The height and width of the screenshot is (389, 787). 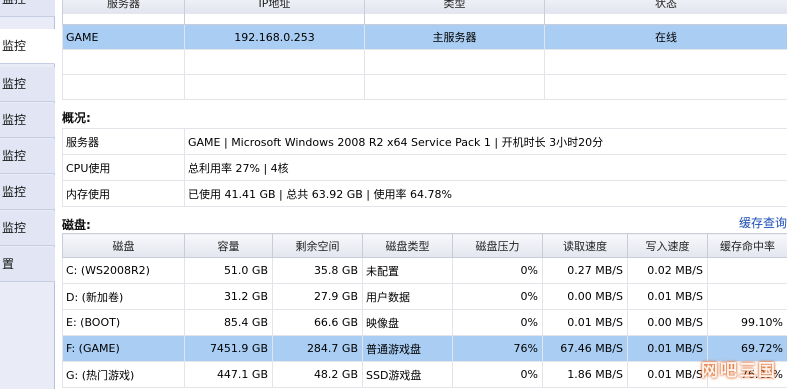 I want to click on disk-read: 67.46 MB/S, so click(x=585, y=348).